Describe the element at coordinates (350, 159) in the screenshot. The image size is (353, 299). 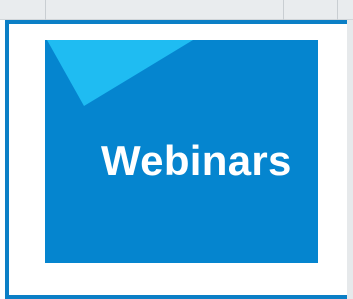
I see `frame-edge` at that location.